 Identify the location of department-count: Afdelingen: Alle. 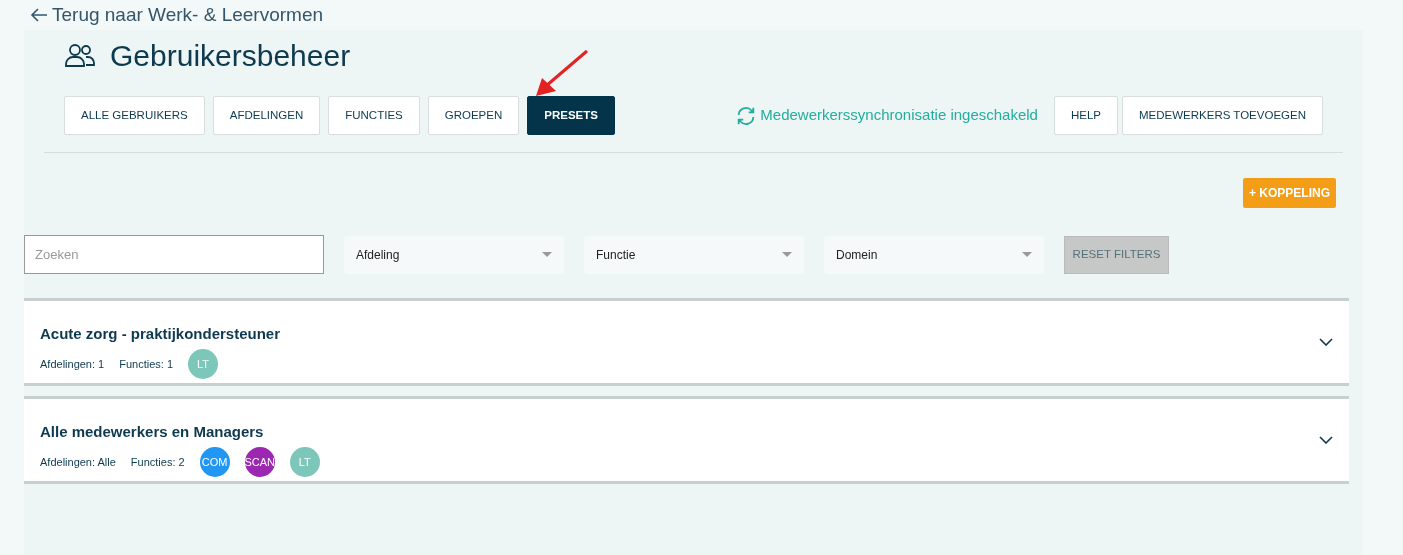
(78, 462).